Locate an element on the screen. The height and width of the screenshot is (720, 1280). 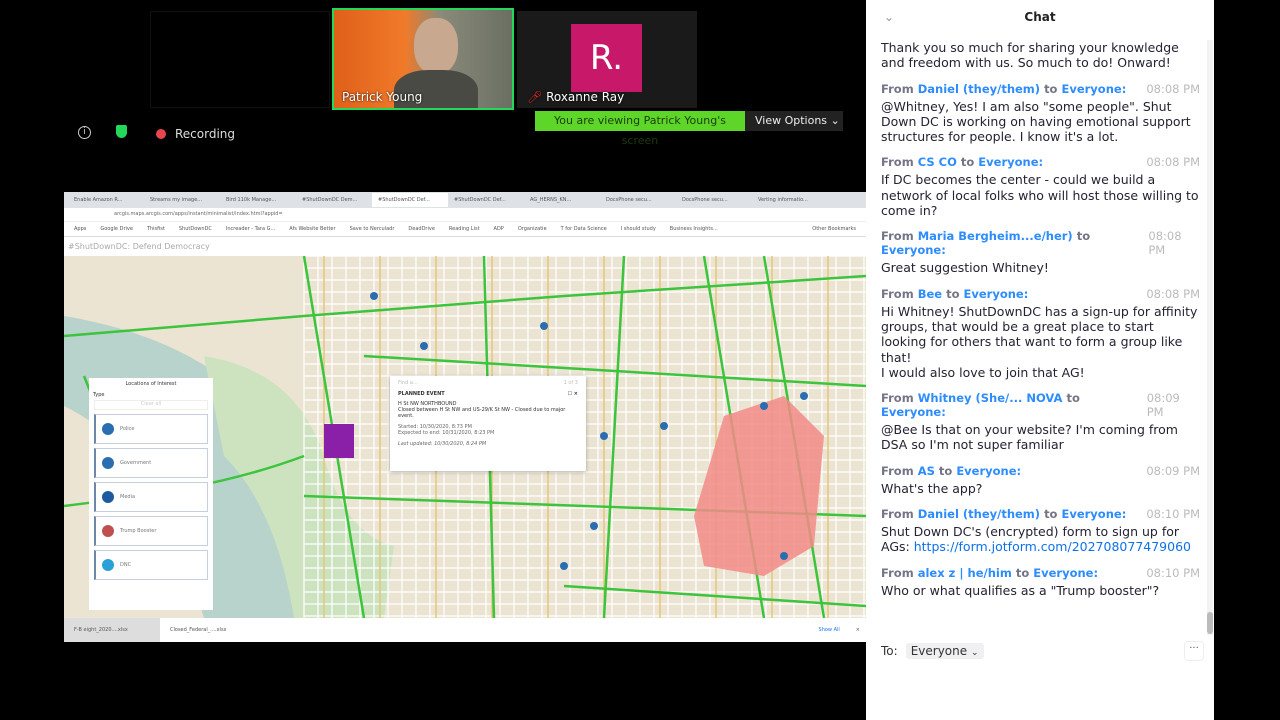
bookmark-item: Other Bookmarks is located at coordinates (834, 229).